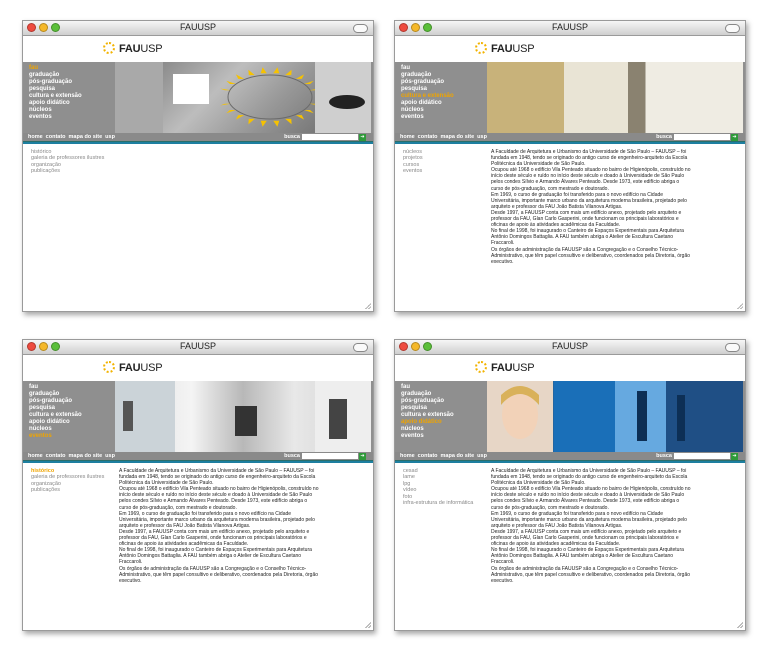  I want to click on sub-menu-item: eventos, so click(413, 171).